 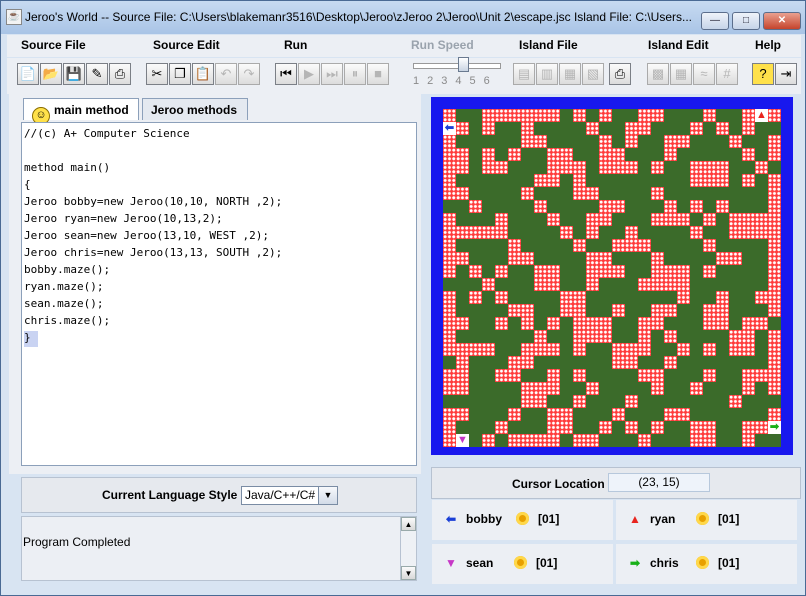 I want to click on new-island-icon: ▤, so click(x=524, y=74).